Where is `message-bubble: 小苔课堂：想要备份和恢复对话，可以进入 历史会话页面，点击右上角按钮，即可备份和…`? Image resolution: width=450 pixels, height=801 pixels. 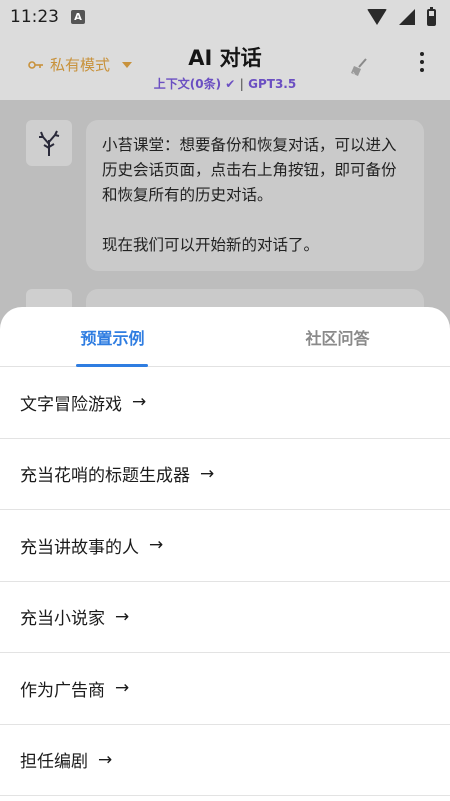 message-bubble: 小苔课堂：想要备份和恢复对话，可以进入 历史会话页面，点击右上角按钮，即可备份和… is located at coordinates (255, 195).